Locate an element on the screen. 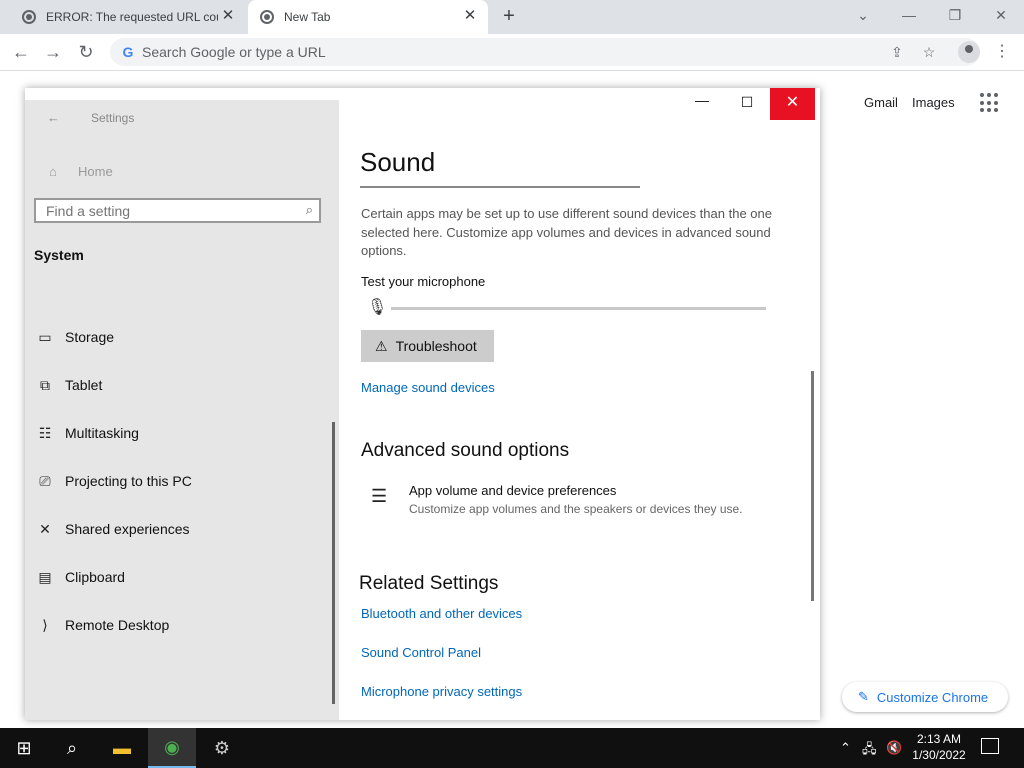  settings-close-button: ✕ is located at coordinates (792, 104).